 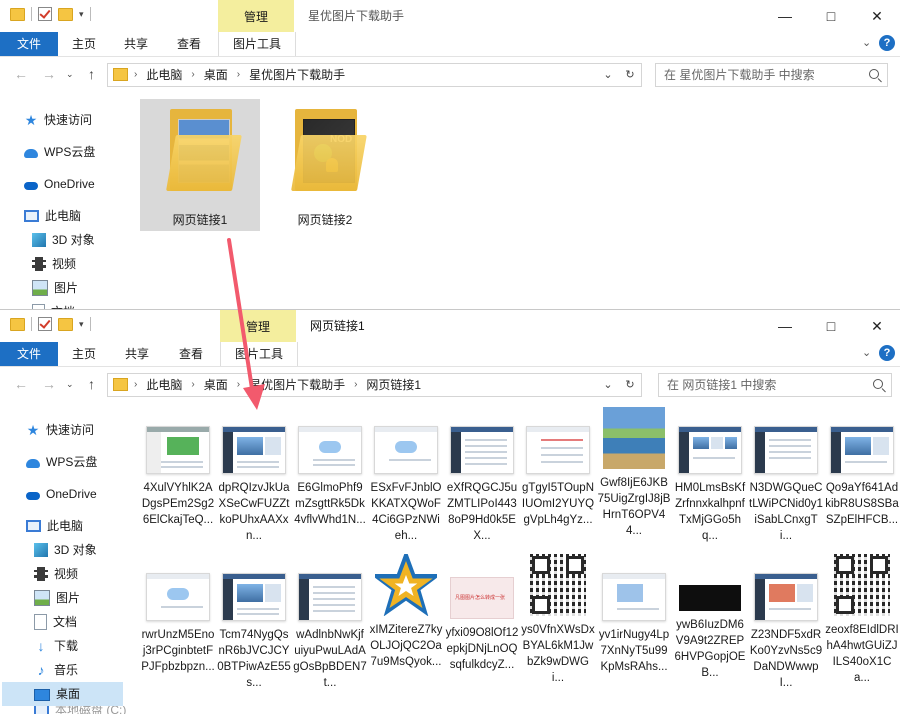 What do you see at coordinates (200, 165) in the screenshot?
I see `folder-item: 网页链接1` at bounding box center [200, 165].